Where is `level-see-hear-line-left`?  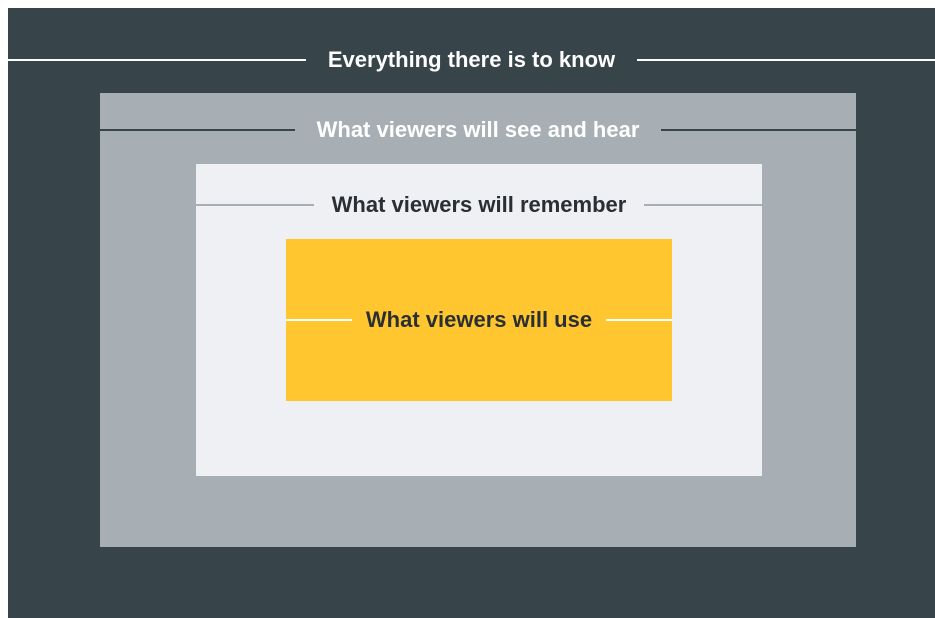 level-see-hear-line-left is located at coordinates (197, 130).